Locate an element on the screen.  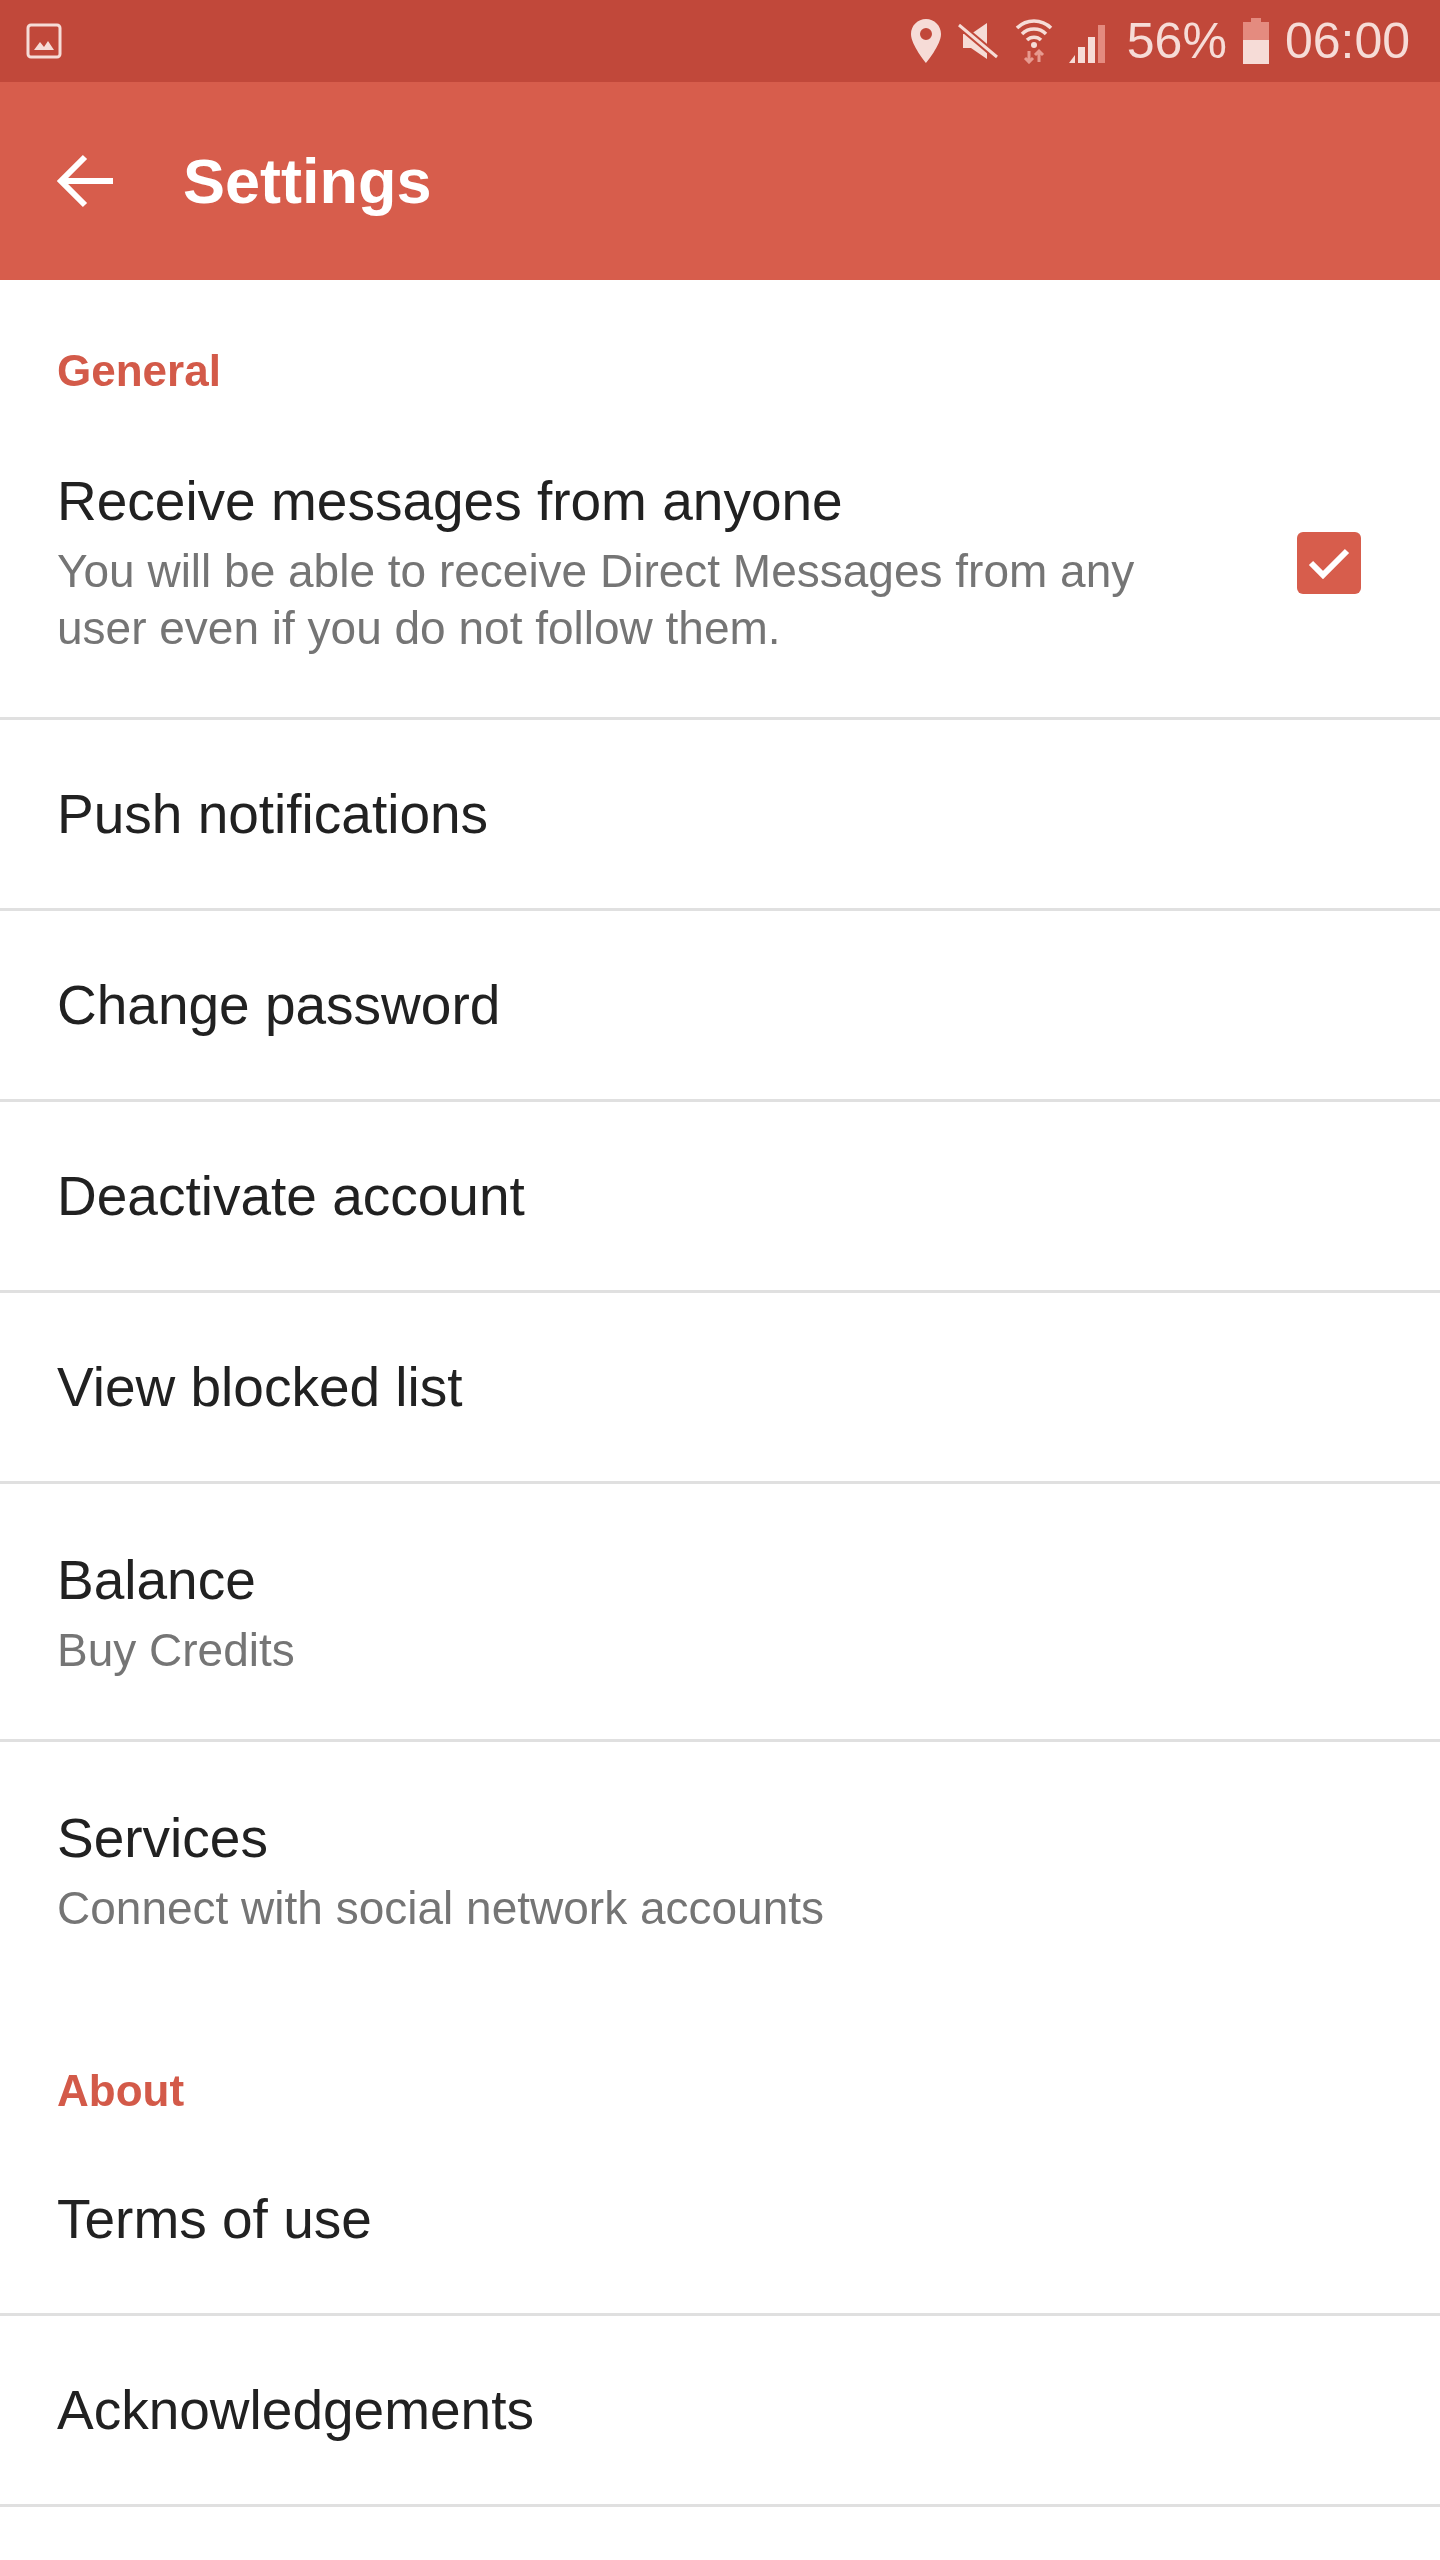
setting-title: Receive messages from anyone is located at coordinates (450, 501).